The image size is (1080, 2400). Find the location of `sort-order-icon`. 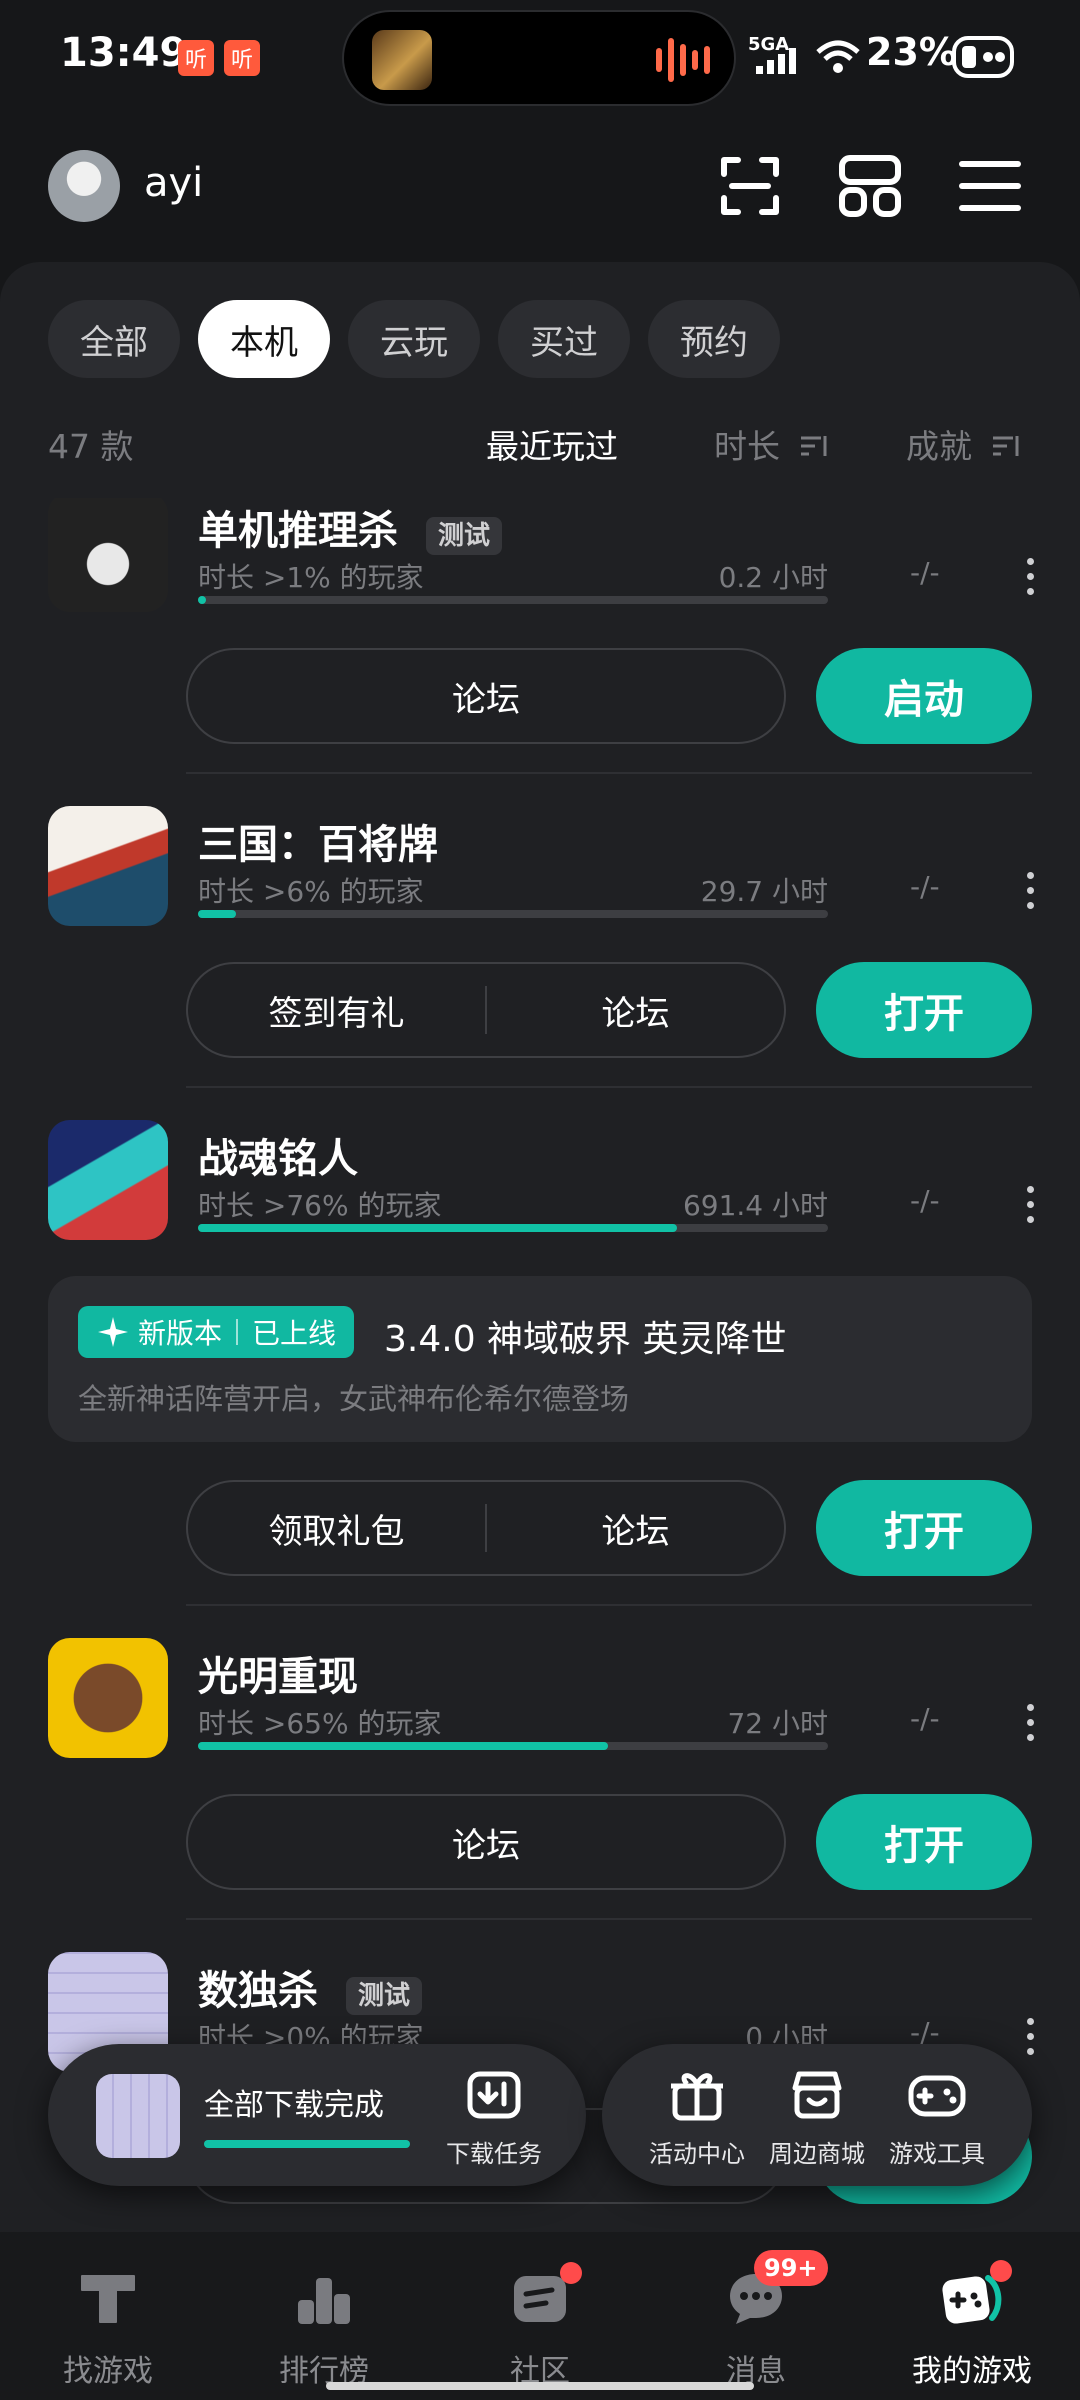

sort-order-icon is located at coordinates (1005, 446).